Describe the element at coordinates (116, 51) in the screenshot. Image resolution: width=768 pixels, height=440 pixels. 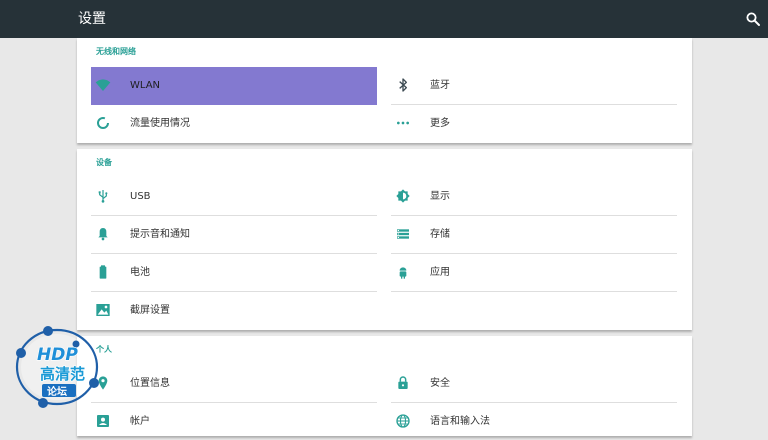
I see `section-header-wireless: 无线和网络` at that location.